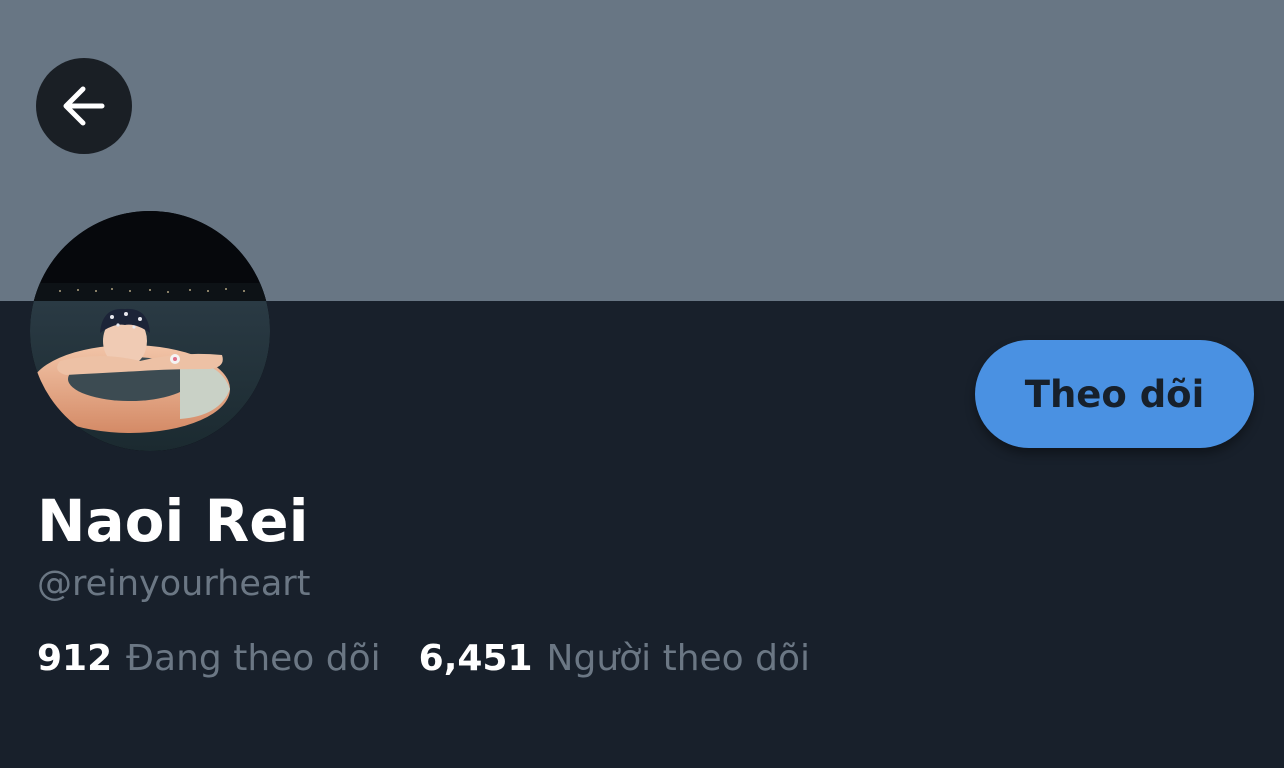 Image resolution: width=1284 pixels, height=768 pixels. I want to click on profile-avatar, so click(150, 331).